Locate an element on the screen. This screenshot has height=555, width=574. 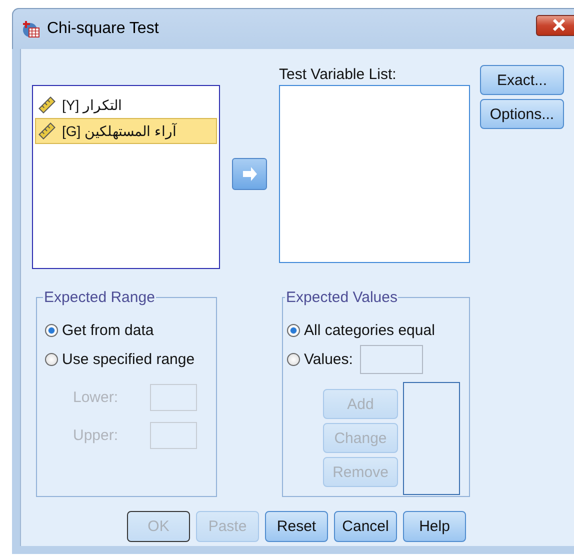
ruler-icon is located at coordinates (47, 131).